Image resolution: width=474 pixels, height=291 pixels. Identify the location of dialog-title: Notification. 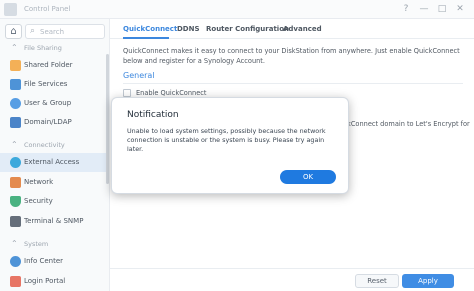
(153, 115).